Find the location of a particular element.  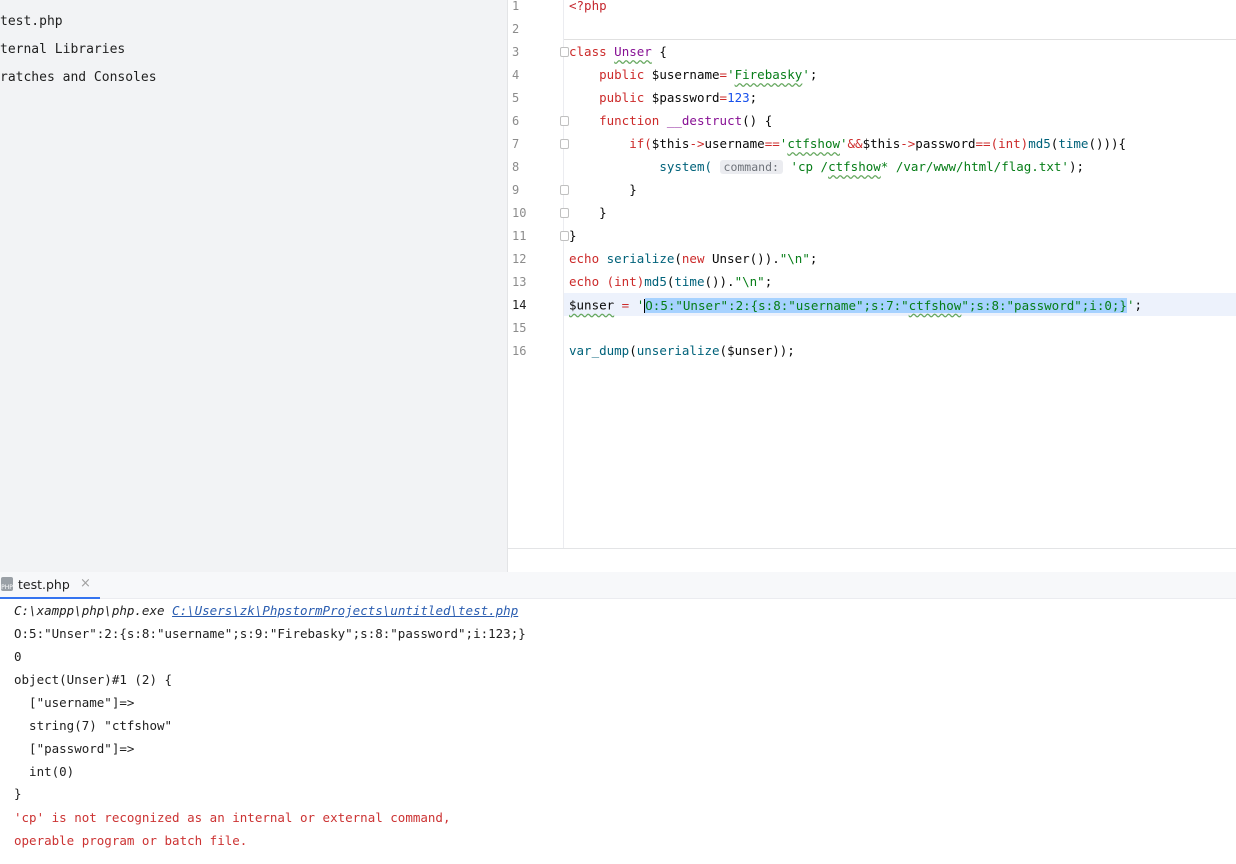

selected-text: ";s:8:"password";i:0;} is located at coordinates (1044, 305).